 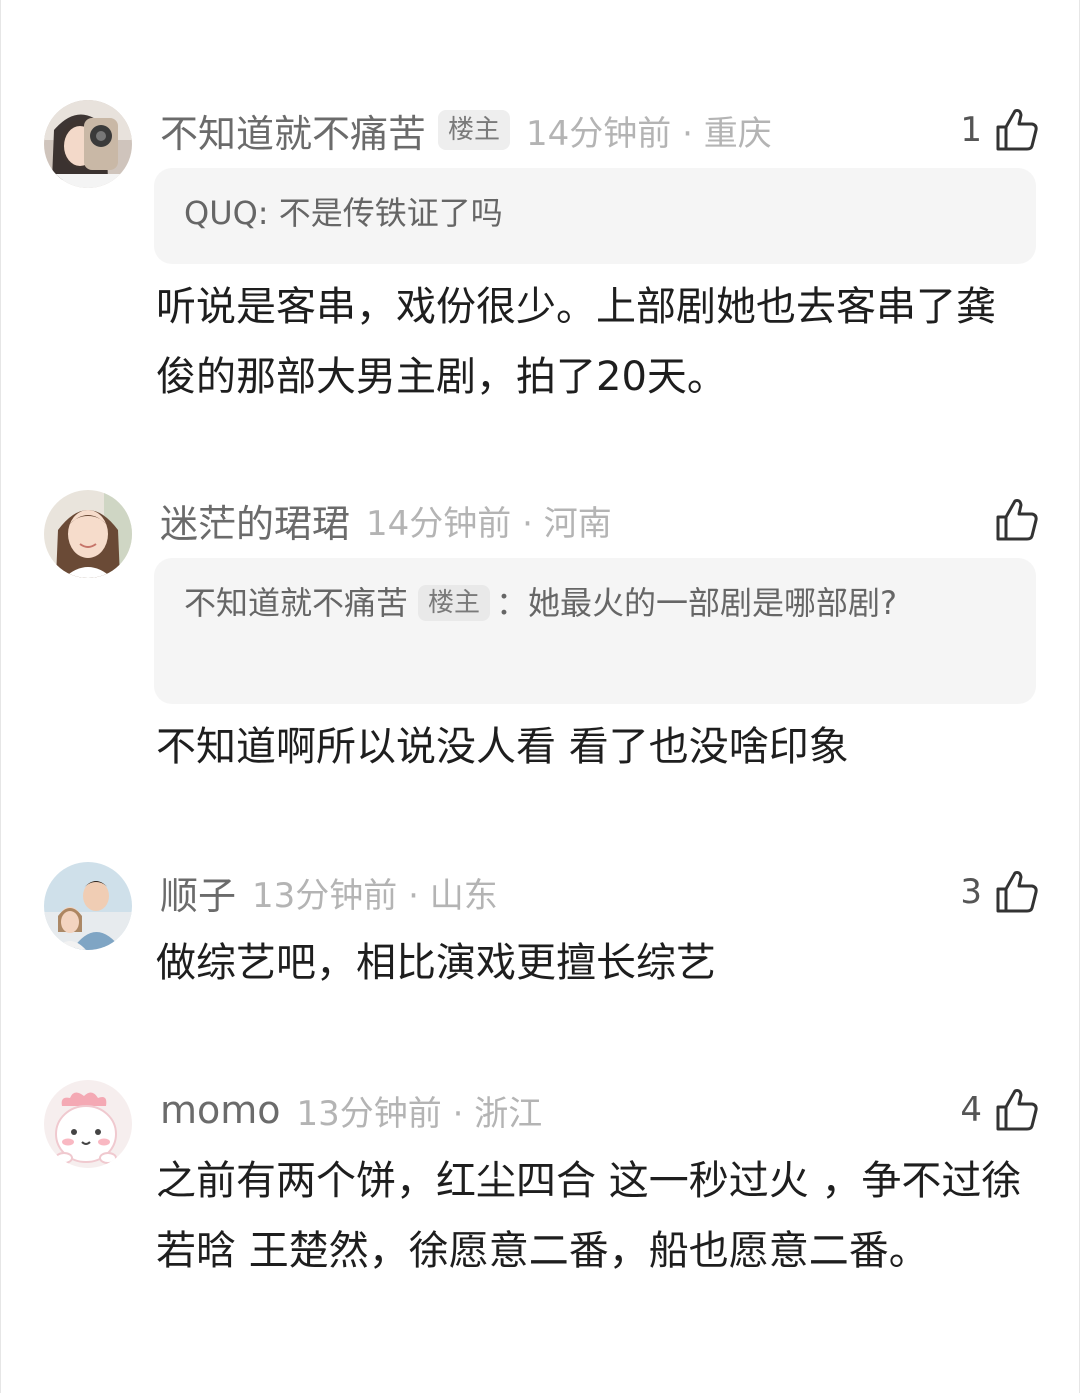 What do you see at coordinates (971, 1110) in the screenshot?
I see `like-count: 4` at bounding box center [971, 1110].